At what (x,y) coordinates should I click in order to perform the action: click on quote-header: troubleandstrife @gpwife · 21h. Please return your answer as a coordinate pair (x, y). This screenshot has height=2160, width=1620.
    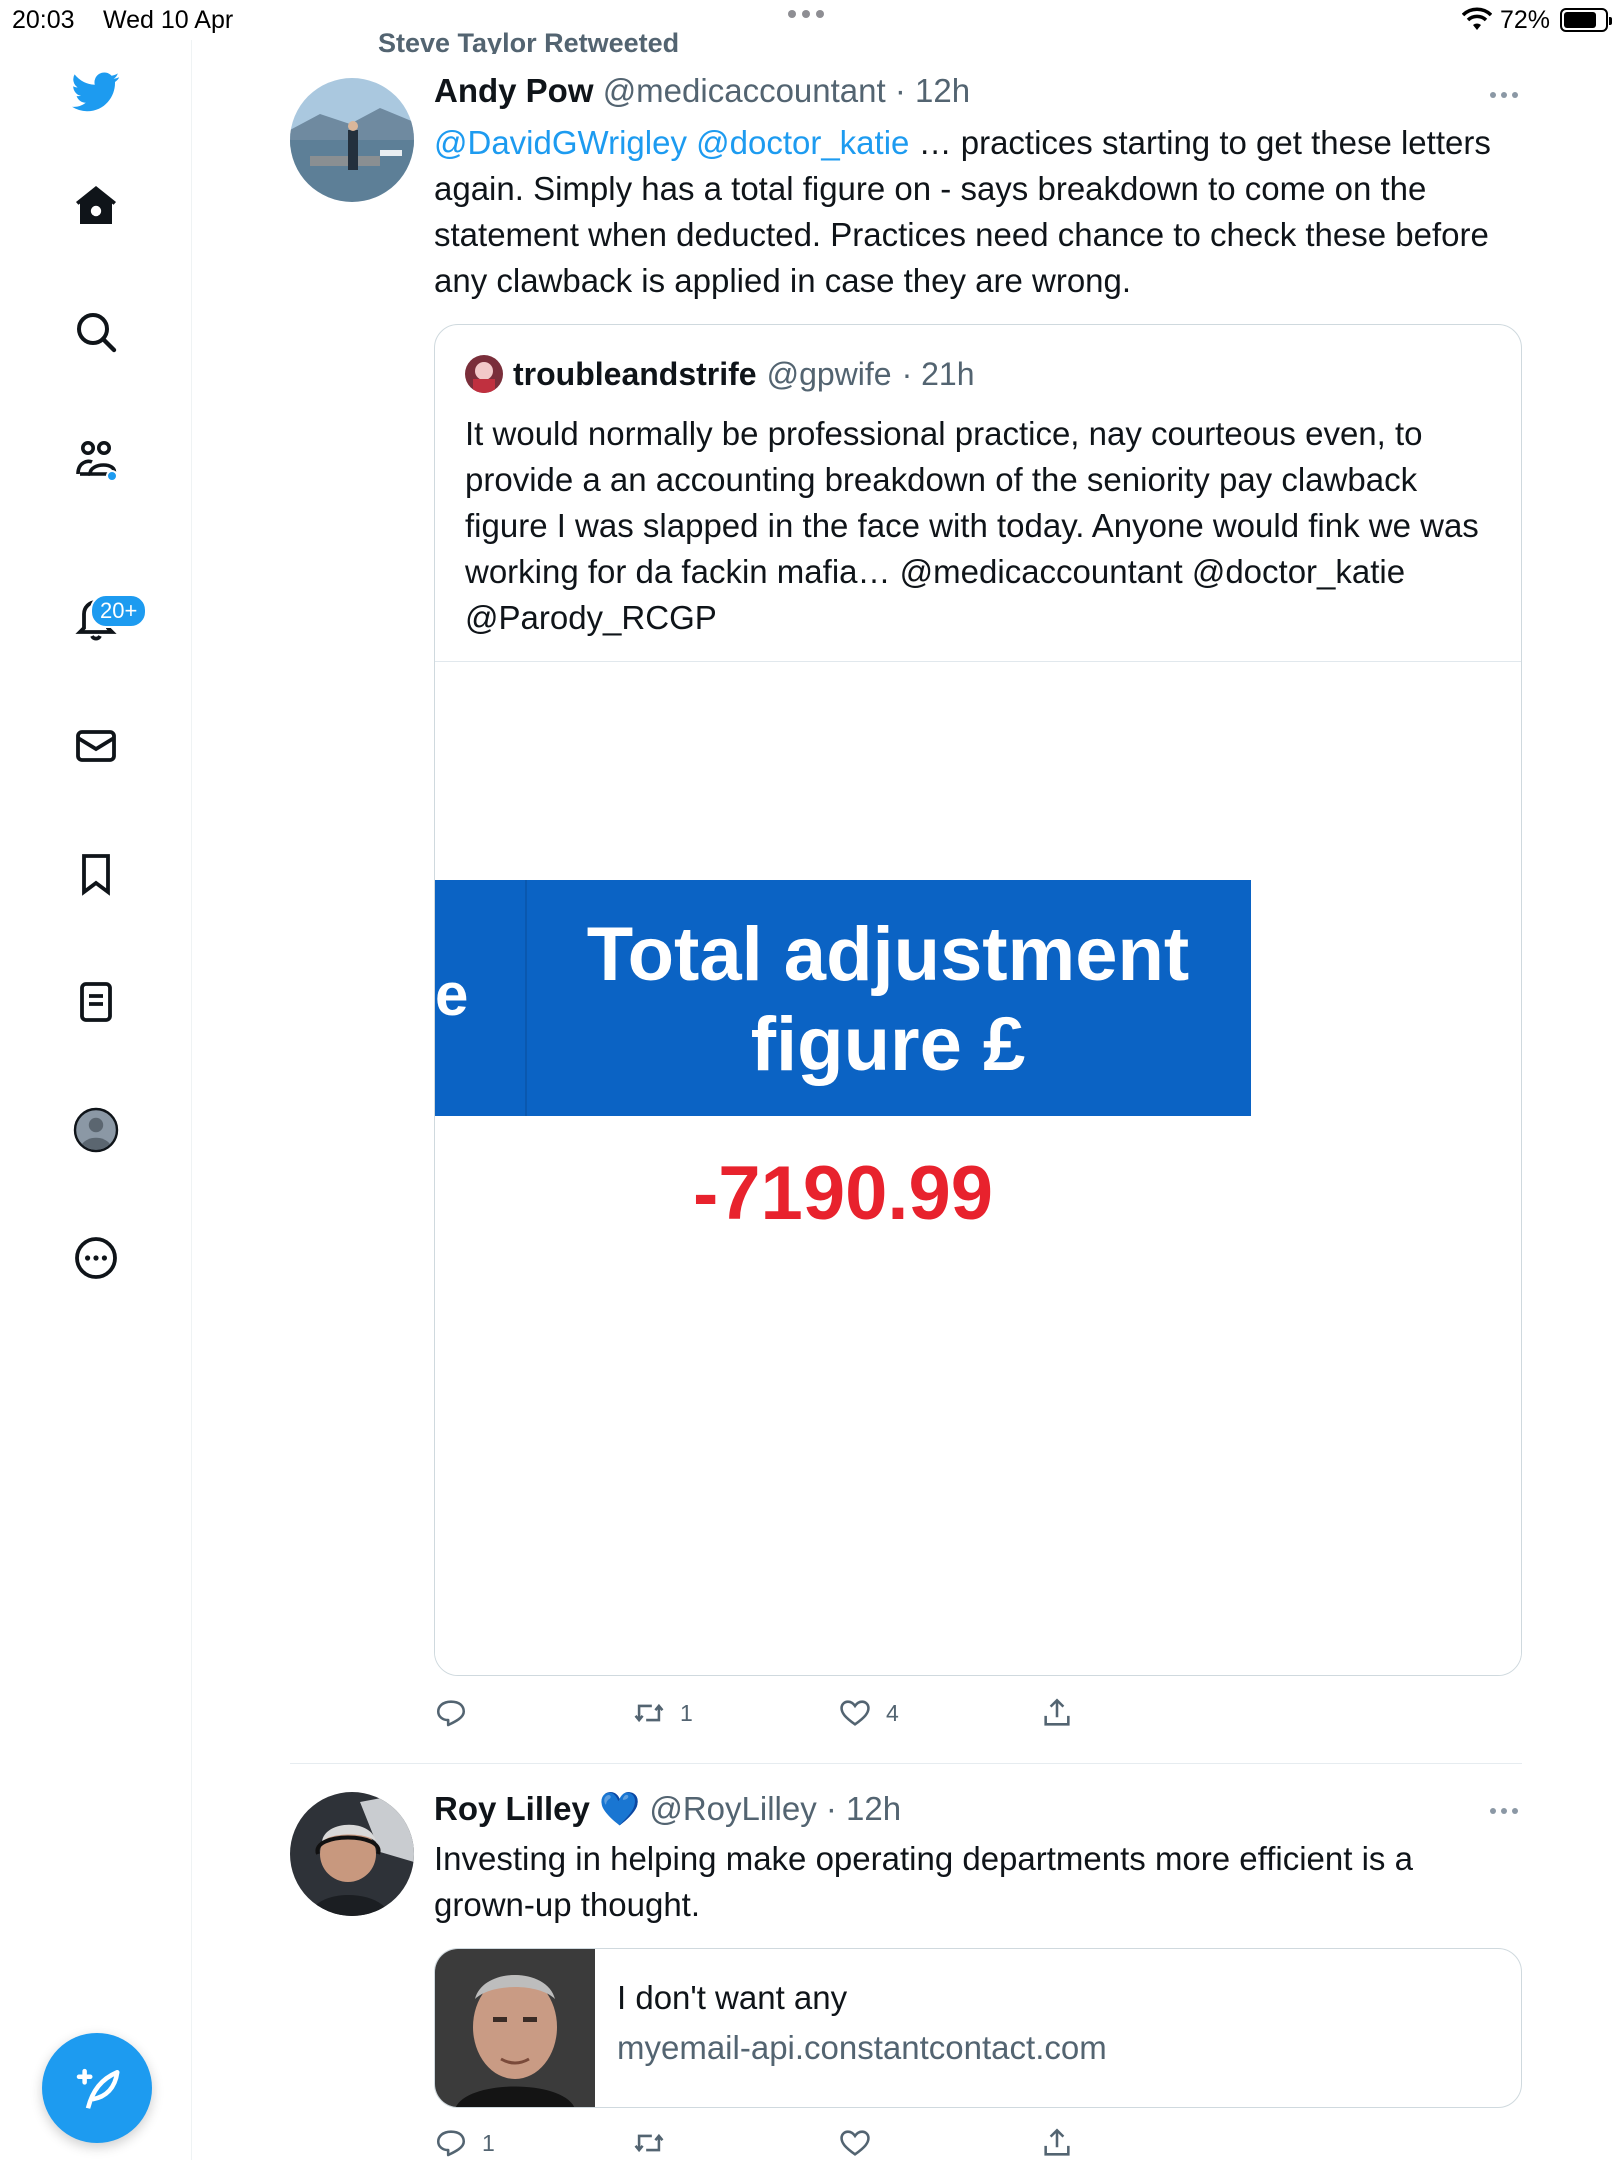
    Looking at the image, I should click on (720, 374).